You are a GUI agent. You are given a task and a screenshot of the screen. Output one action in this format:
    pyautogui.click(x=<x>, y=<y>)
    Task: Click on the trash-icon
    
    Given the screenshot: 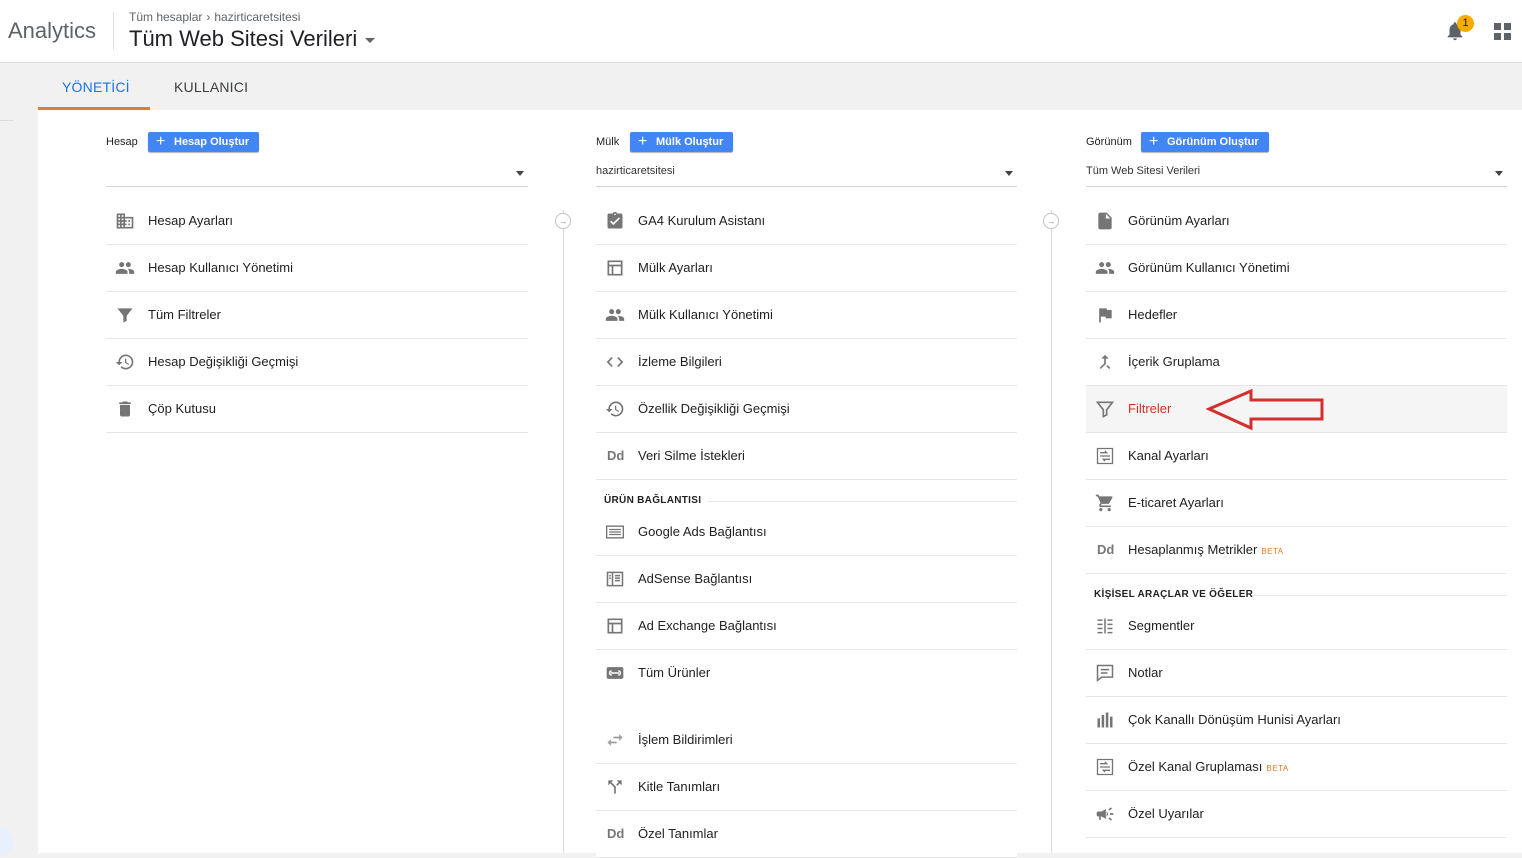 What is the action you would take?
    pyautogui.click(x=125, y=409)
    